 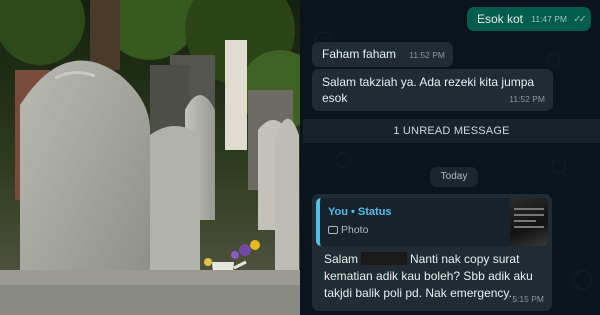 I want to click on message-time: 11:47 PM, so click(x=549, y=19).